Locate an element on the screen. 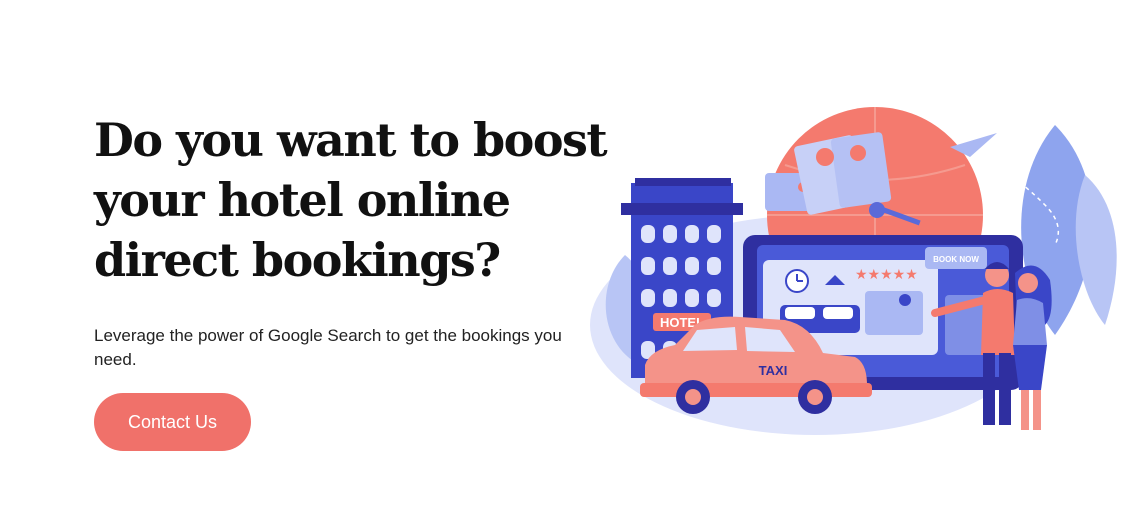 This screenshot has height=530, width=1146. taxi-sign-label: TAXI is located at coordinates (773, 370).